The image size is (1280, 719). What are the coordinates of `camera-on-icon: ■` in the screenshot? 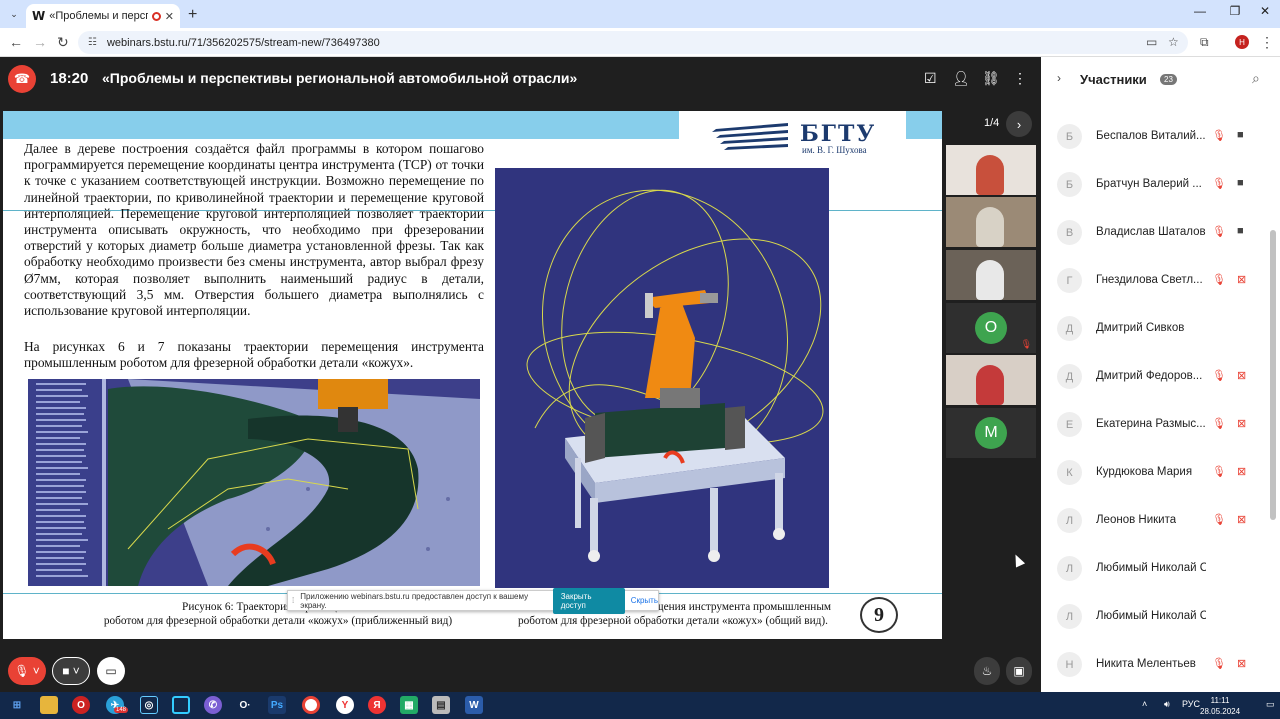 It's located at (1240, 135).